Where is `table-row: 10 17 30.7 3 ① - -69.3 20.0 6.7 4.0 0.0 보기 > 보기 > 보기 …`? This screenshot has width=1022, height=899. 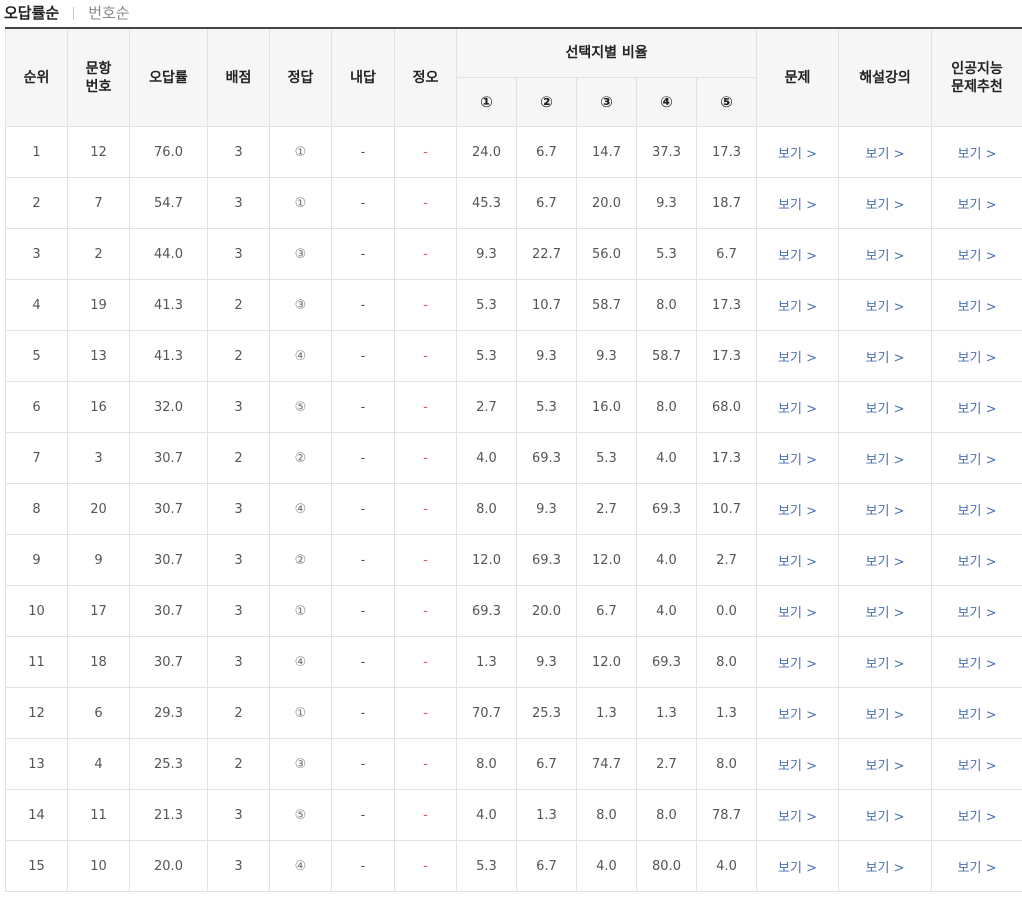
table-row: 10 17 30.7 3 ① - -69.3 20.0 6.7 4.0 0.0 보기 > 보기 > 보기 … is located at coordinates (513, 611).